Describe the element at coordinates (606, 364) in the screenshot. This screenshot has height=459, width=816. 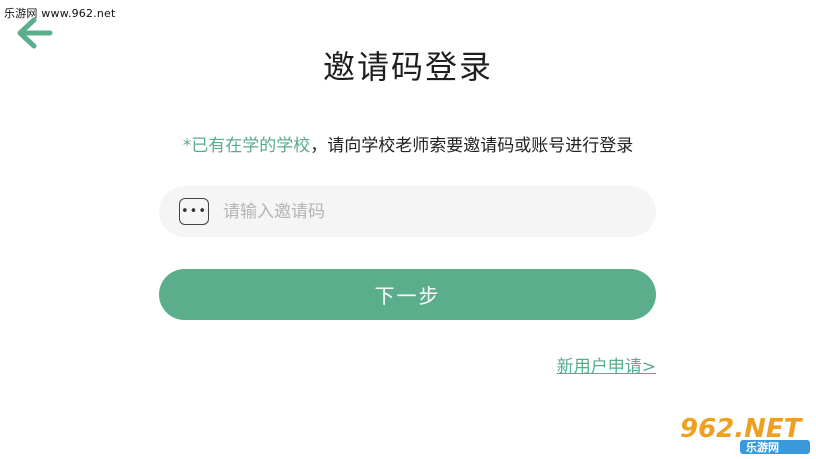
I see `new-user-apply-link: 新用户申请>` at that location.